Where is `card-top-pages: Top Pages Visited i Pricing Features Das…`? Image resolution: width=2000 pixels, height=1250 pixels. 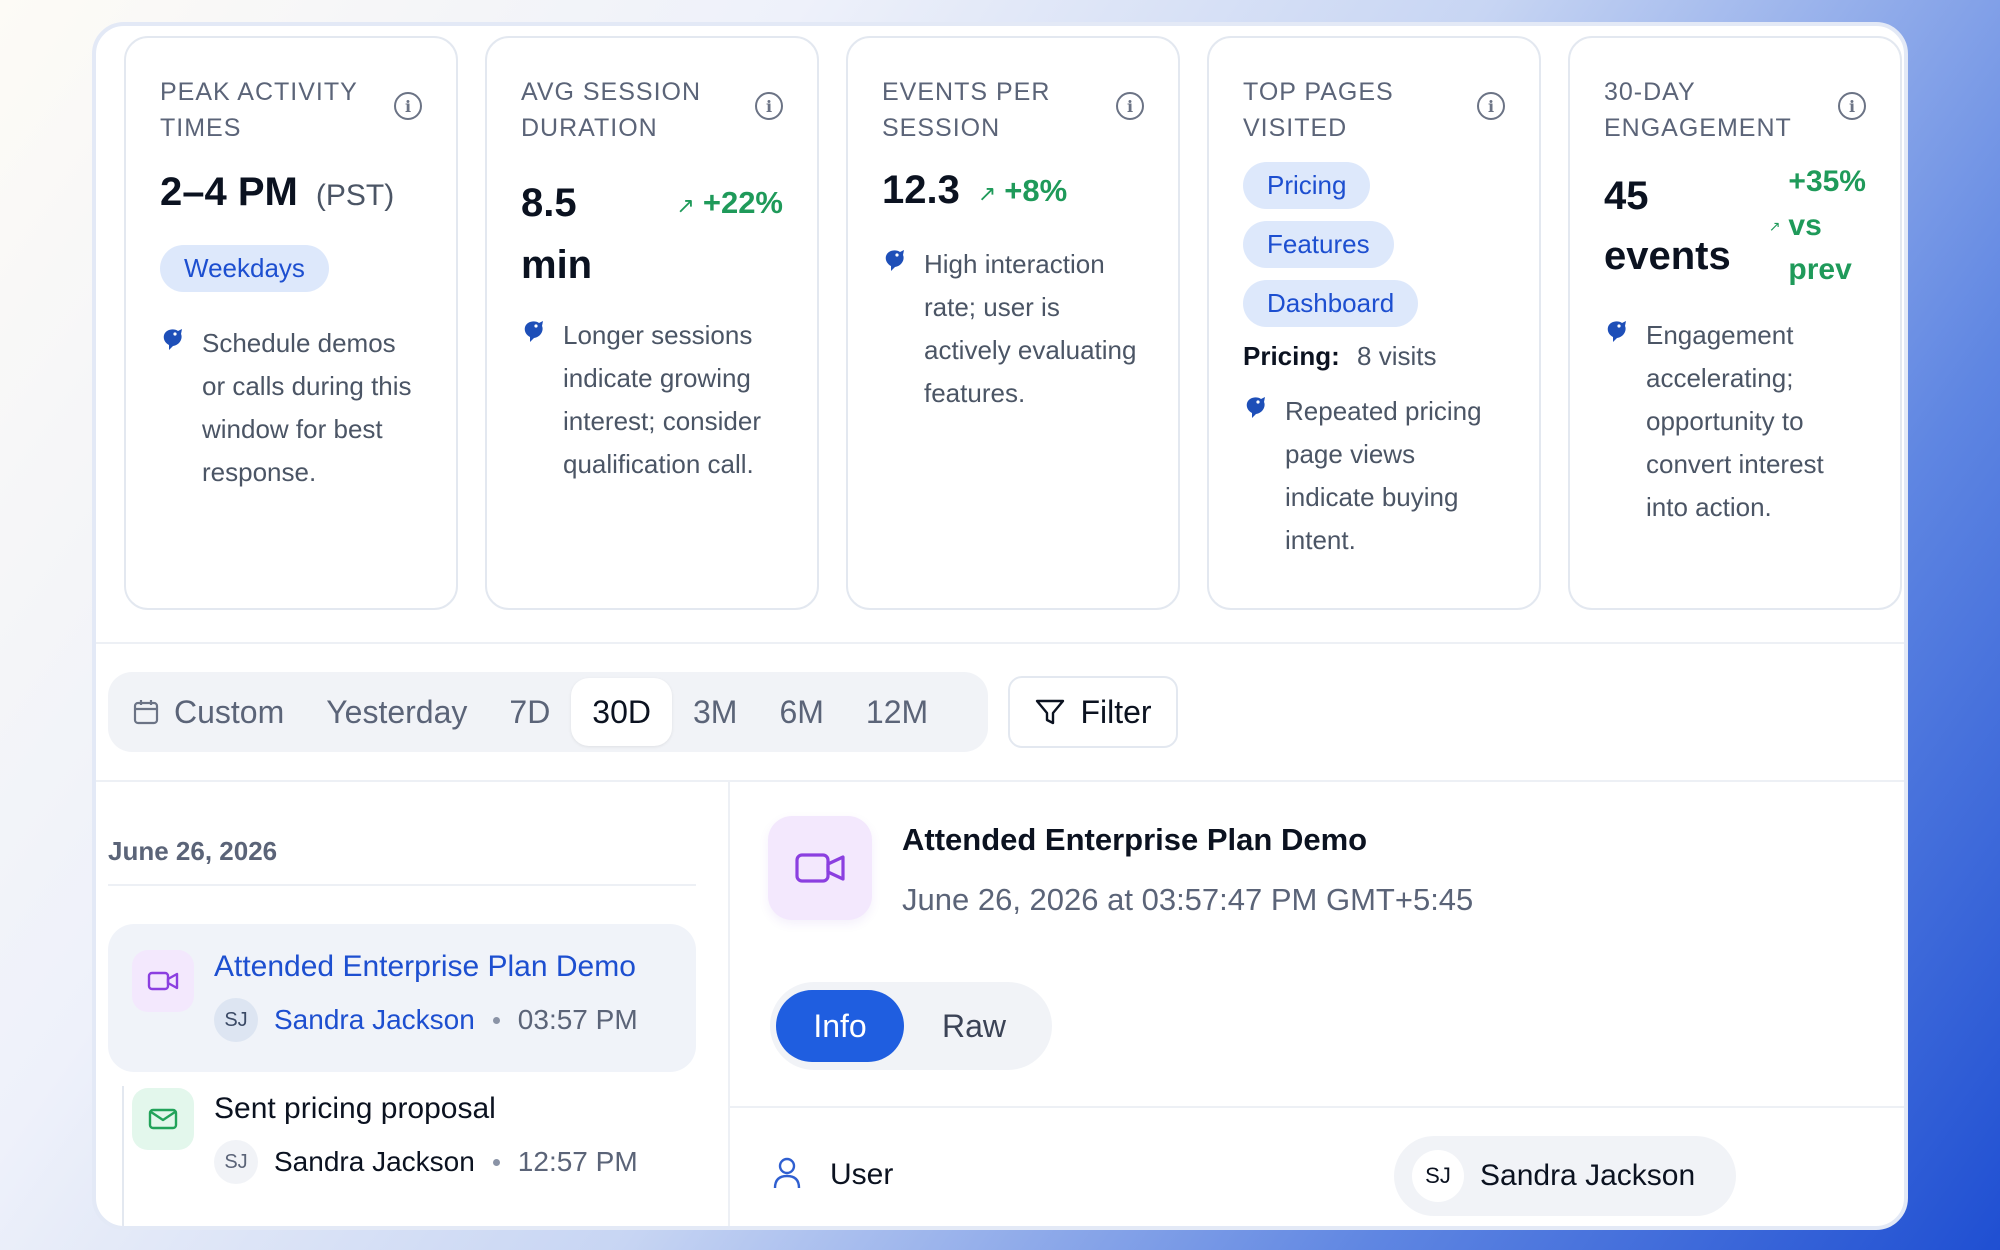
card-top-pages: Top Pages Visited i Pricing Features Das… is located at coordinates (1374, 323).